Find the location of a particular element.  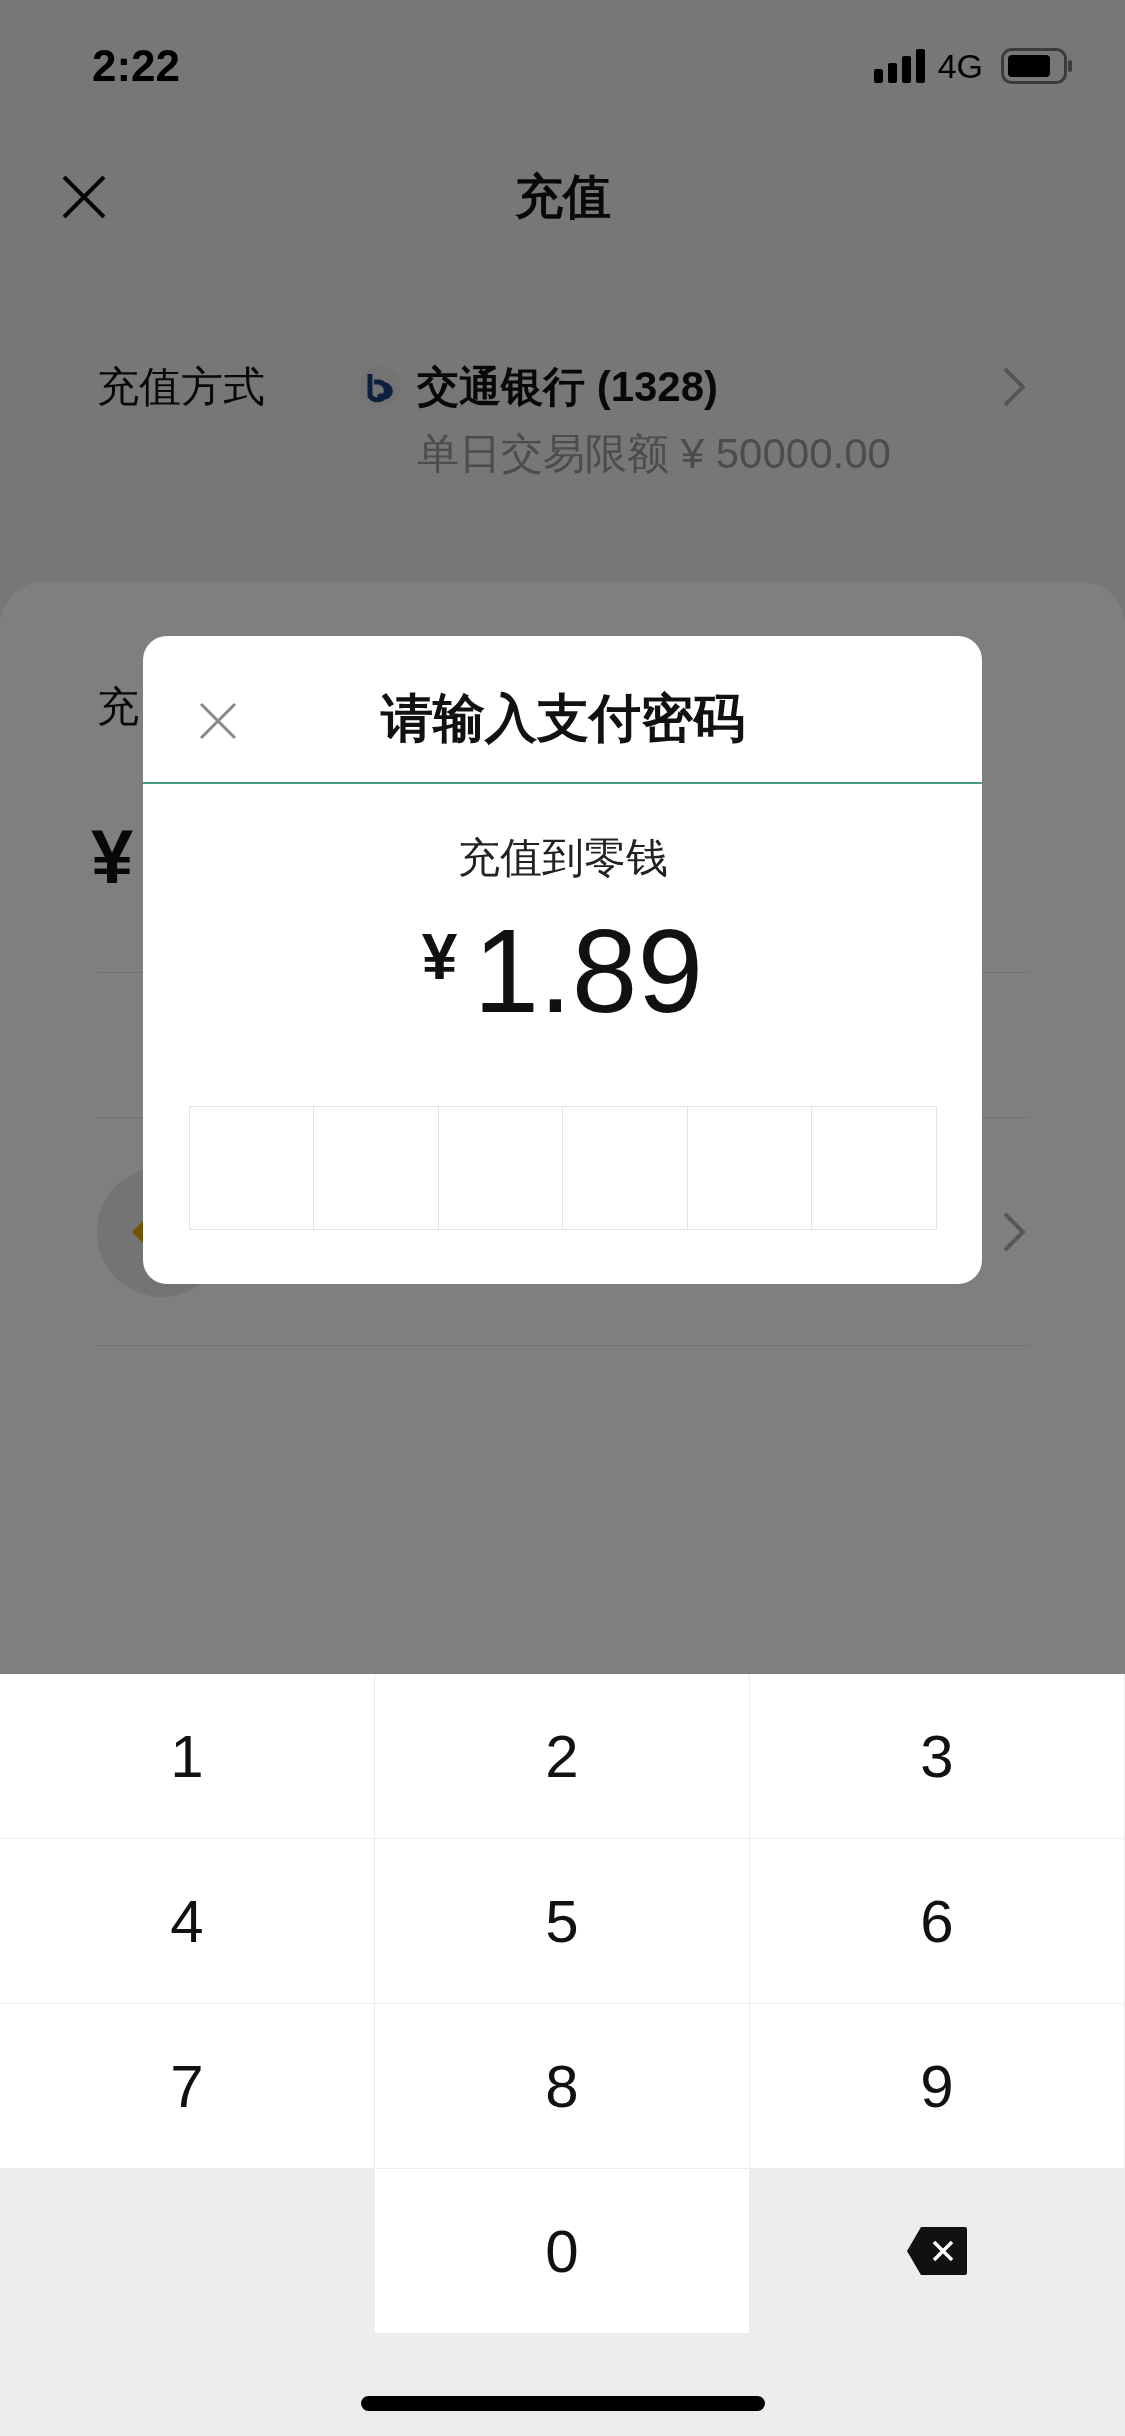

password-field is located at coordinates (562, 1168).